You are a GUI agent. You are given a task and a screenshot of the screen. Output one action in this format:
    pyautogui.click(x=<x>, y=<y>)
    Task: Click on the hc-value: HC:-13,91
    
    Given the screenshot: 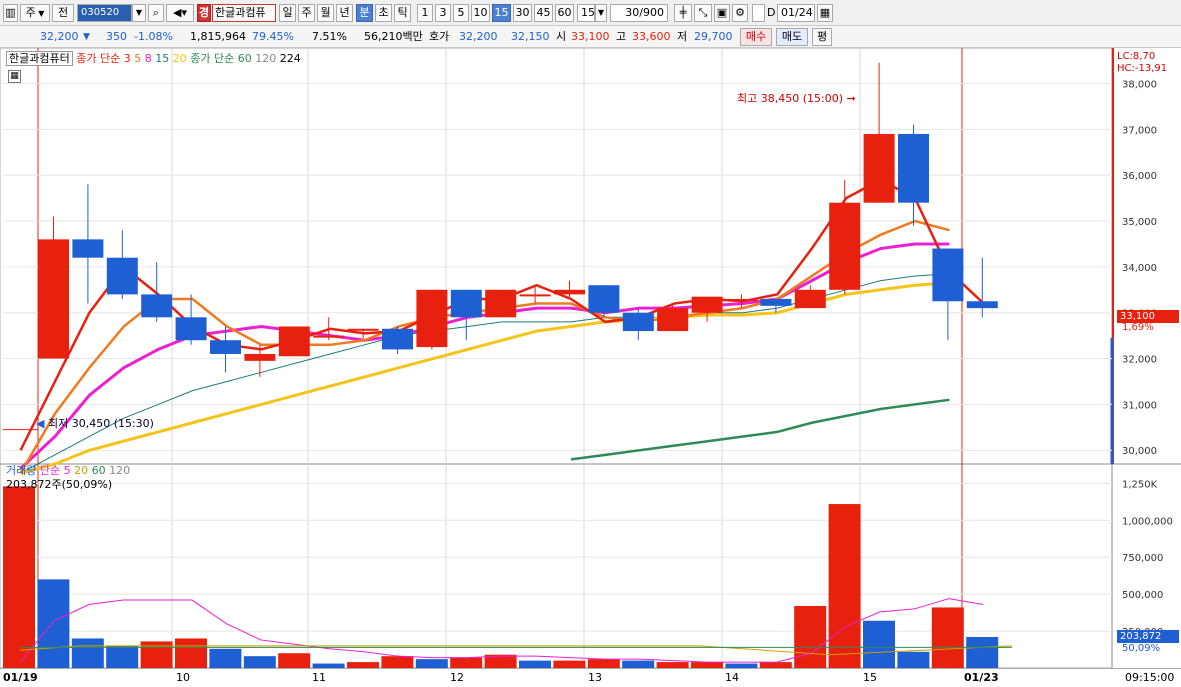 What is the action you would take?
    pyautogui.click(x=1142, y=68)
    